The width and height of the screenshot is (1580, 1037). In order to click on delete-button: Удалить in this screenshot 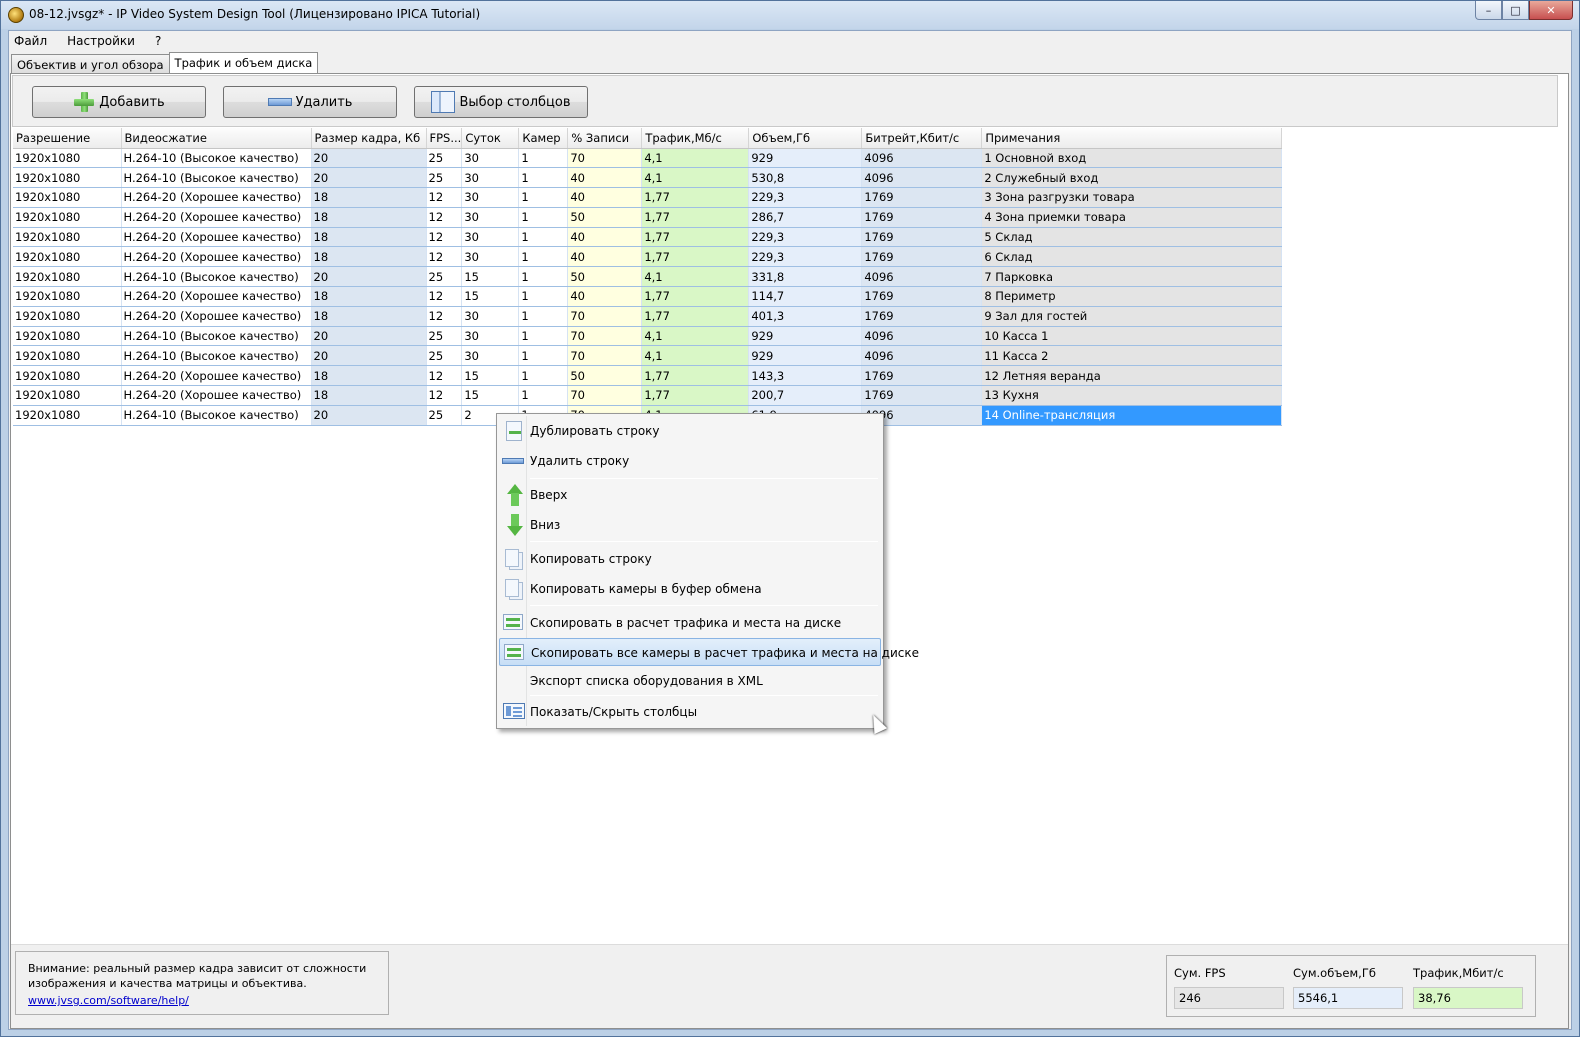, I will do `click(310, 102)`.